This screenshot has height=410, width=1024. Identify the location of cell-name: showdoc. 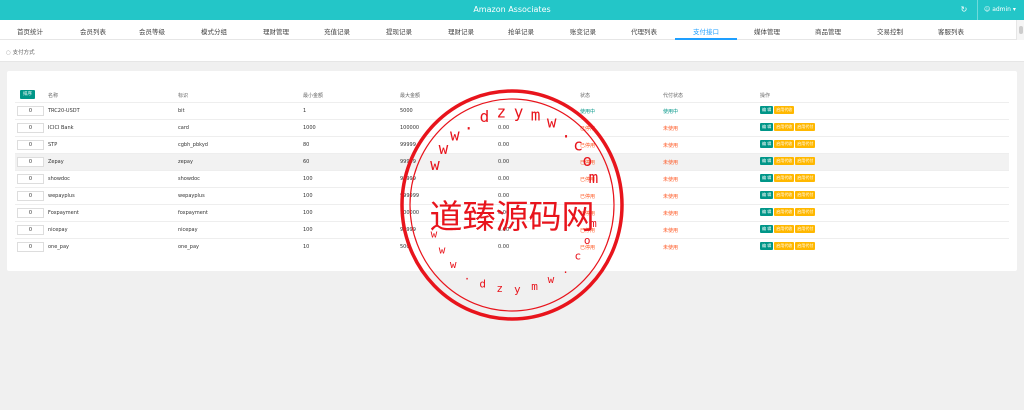
(59, 179).